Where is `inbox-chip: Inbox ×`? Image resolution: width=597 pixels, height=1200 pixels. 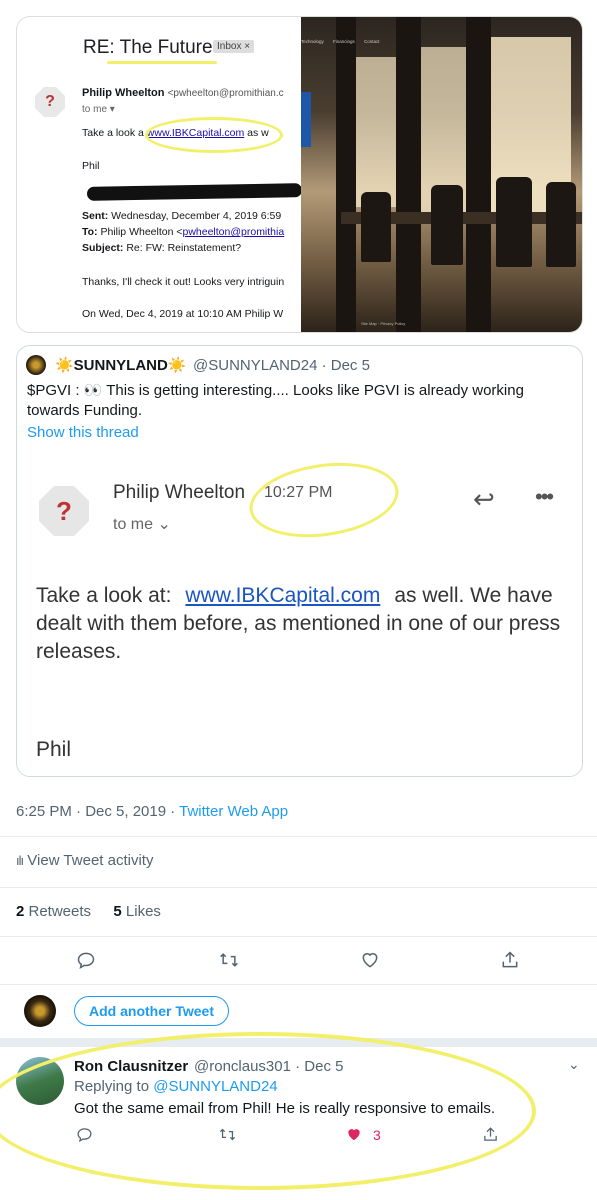
inbox-chip: Inbox × is located at coordinates (234, 46).